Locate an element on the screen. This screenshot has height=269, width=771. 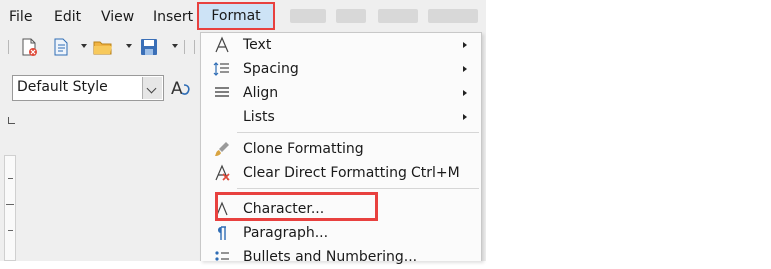
paragraph-style-value: Default Style is located at coordinates (62, 87).